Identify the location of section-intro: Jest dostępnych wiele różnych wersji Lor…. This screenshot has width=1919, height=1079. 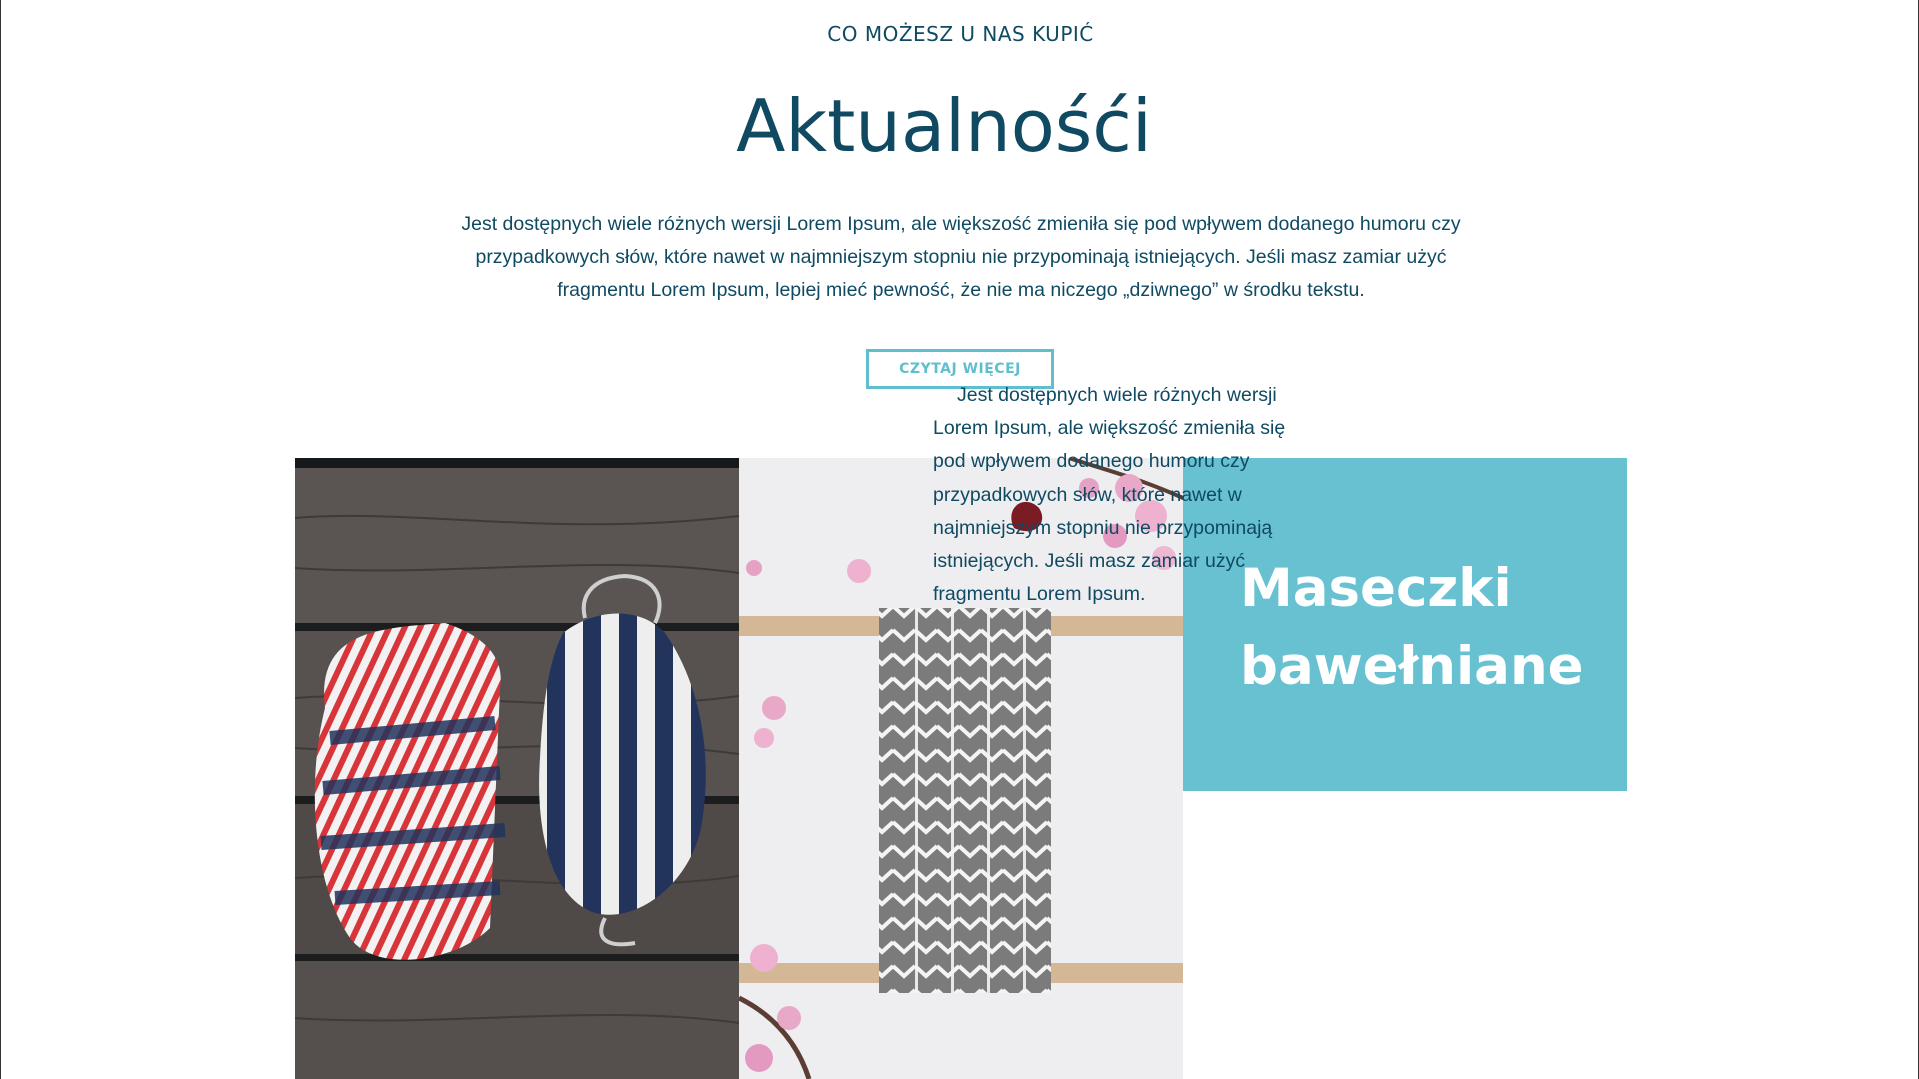
(961, 257).